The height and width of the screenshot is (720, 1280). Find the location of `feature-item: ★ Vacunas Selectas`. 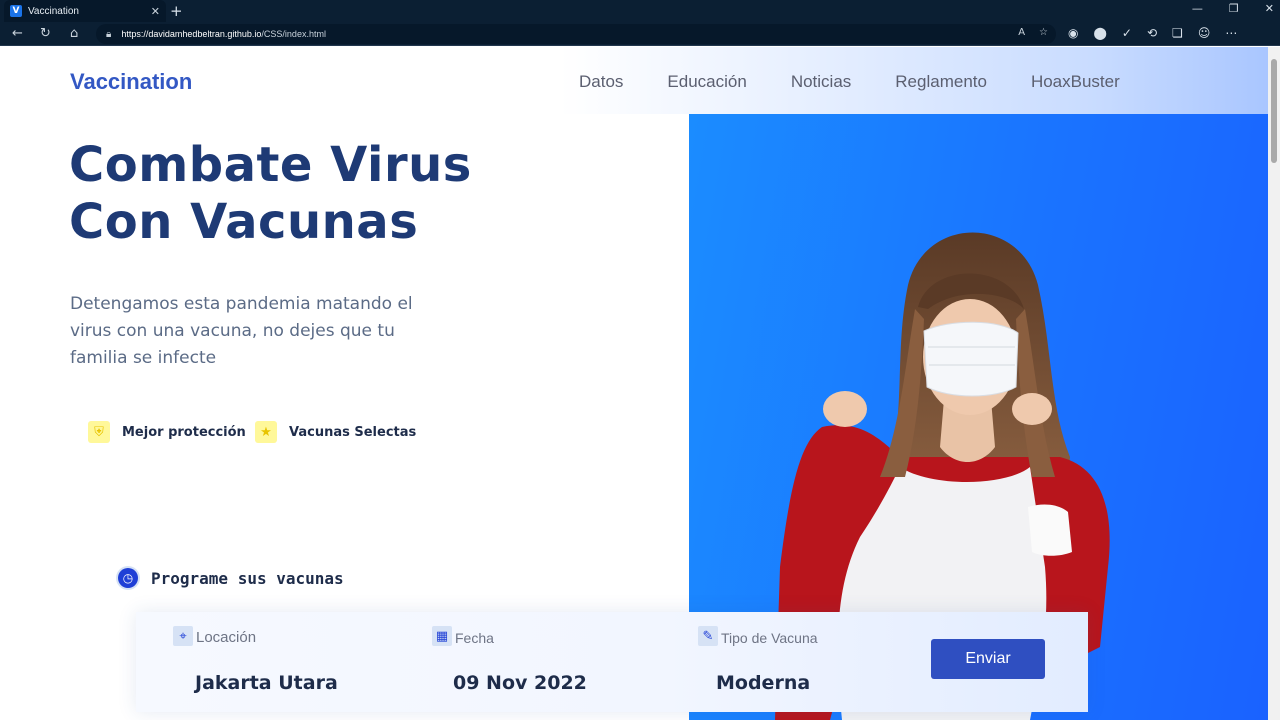

feature-item: ★ Vacunas Selectas is located at coordinates (335, 432).